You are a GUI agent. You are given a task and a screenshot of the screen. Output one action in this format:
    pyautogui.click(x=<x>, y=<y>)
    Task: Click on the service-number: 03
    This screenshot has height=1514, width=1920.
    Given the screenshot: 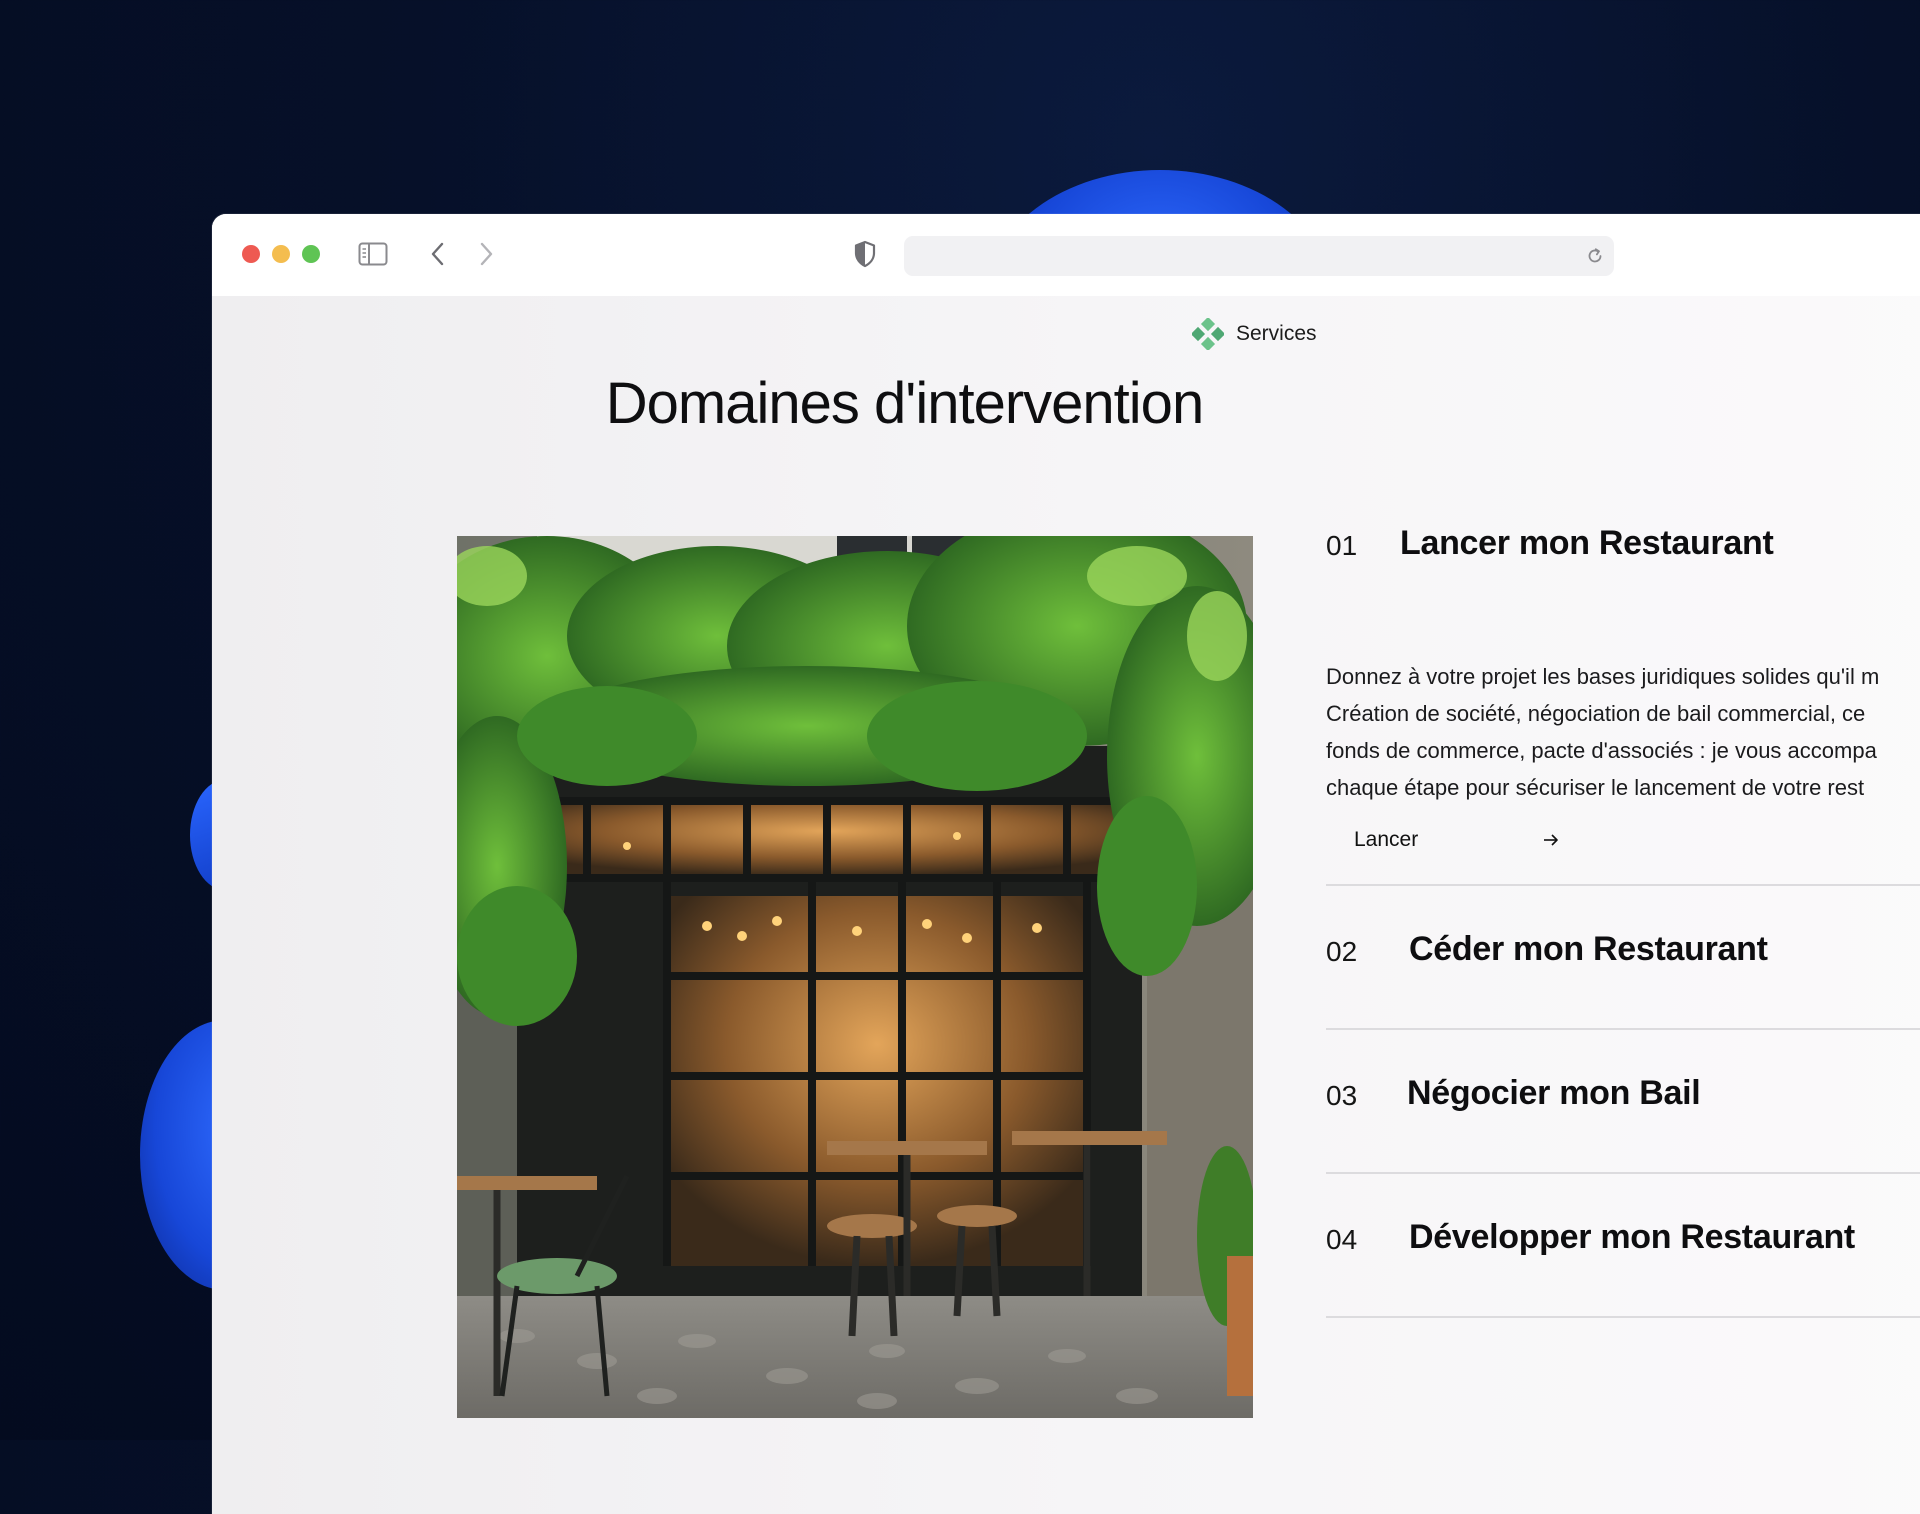 What is the action you would take?
    pyautogui.click(x=1342, y=1095)
    